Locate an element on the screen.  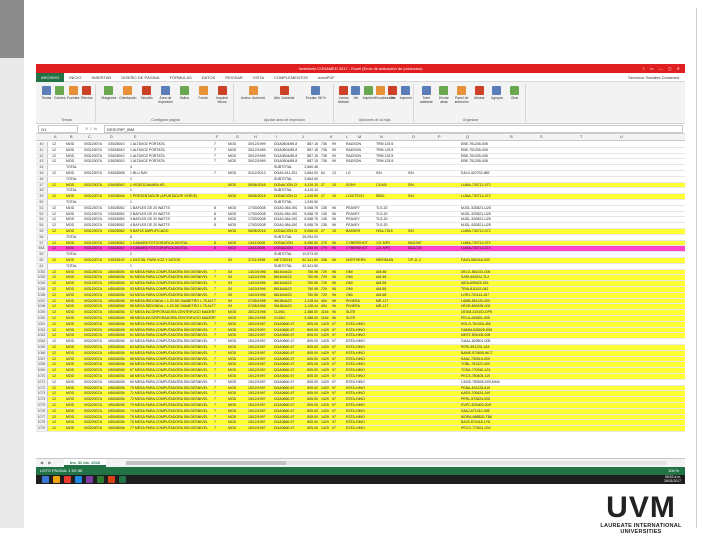
table-cell: 1 ALTAVOZ PORTATIL is located at coordinates (172, 156).